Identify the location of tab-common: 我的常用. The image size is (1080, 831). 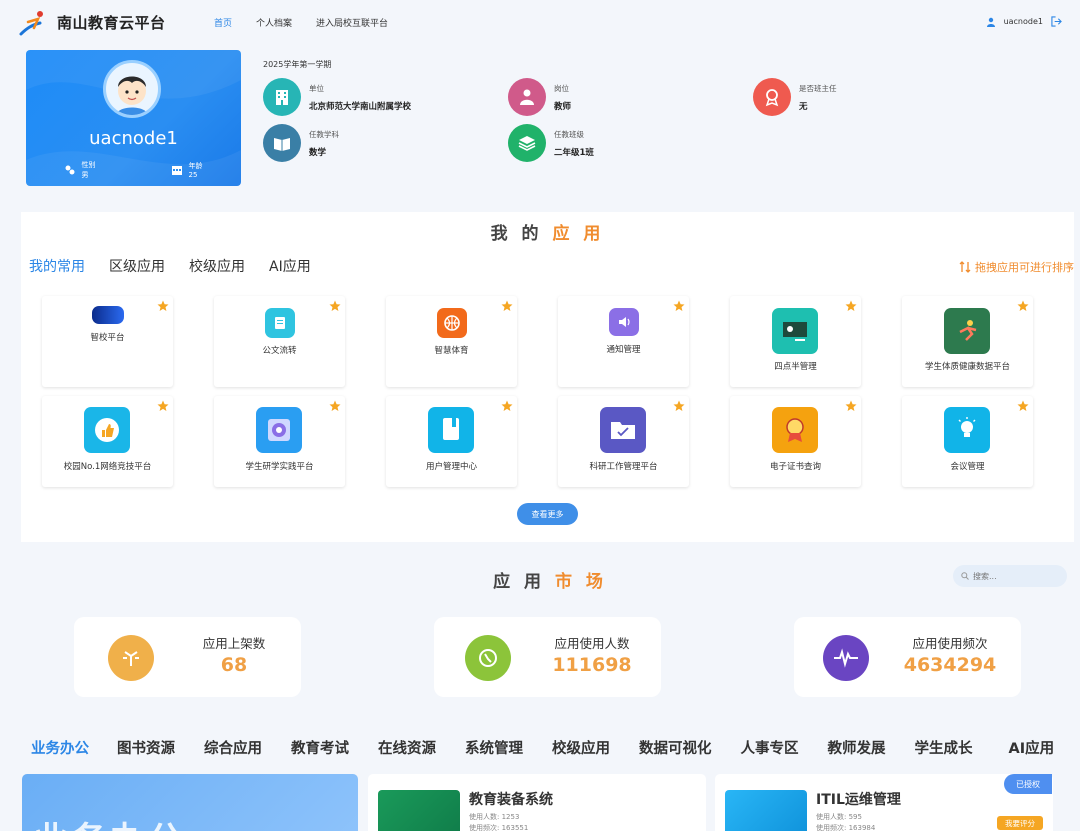
(57, 266).